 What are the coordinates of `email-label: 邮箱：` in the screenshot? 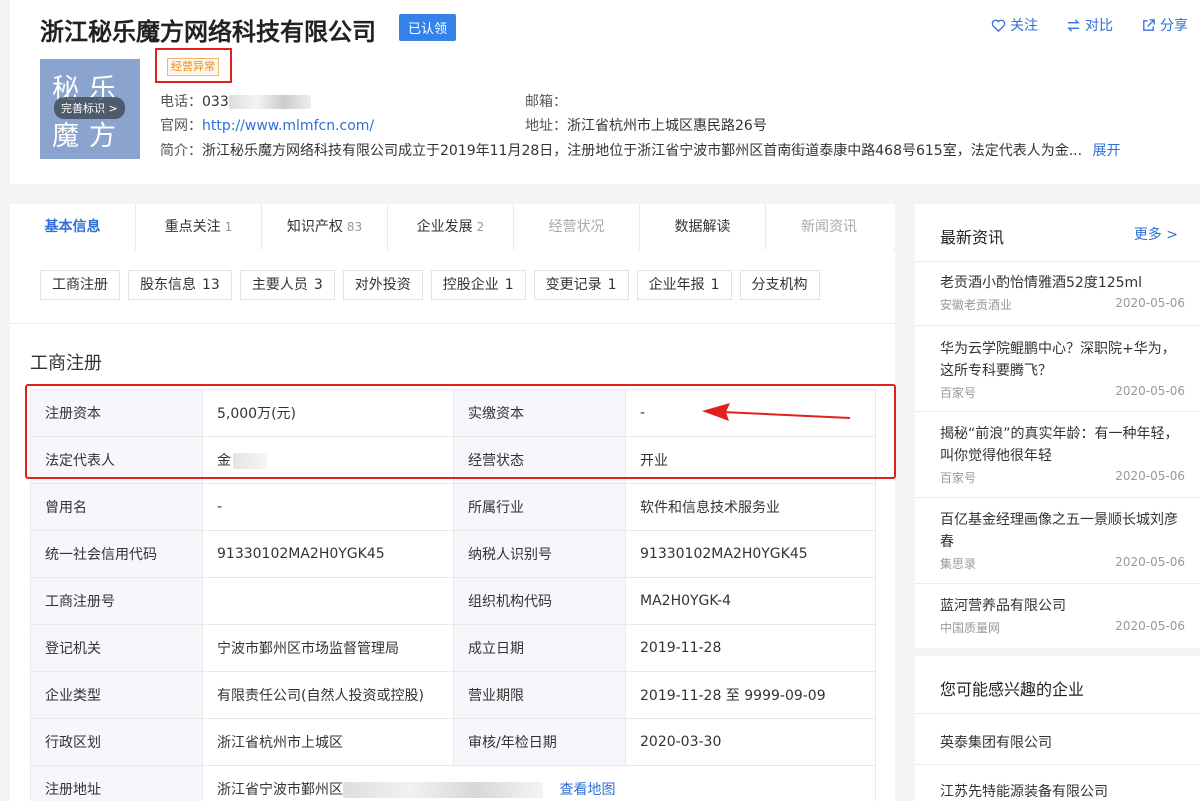 It's located at (546, 102).